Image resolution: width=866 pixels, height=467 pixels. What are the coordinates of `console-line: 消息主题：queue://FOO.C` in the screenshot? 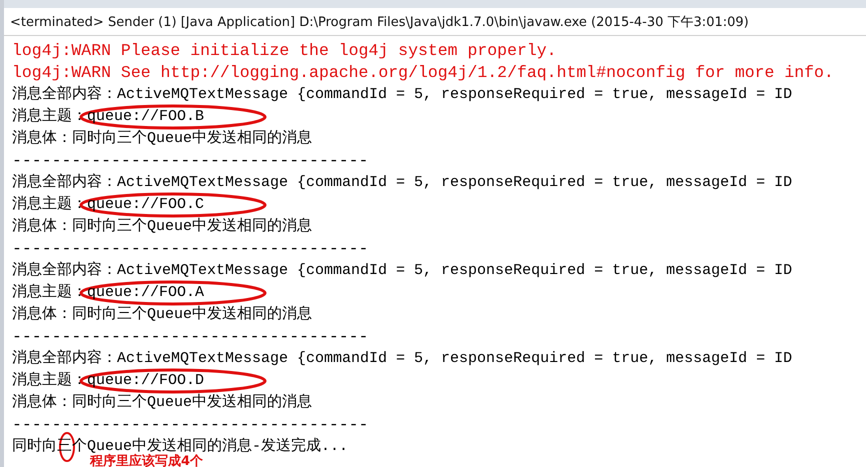 It's located at (109, 204).